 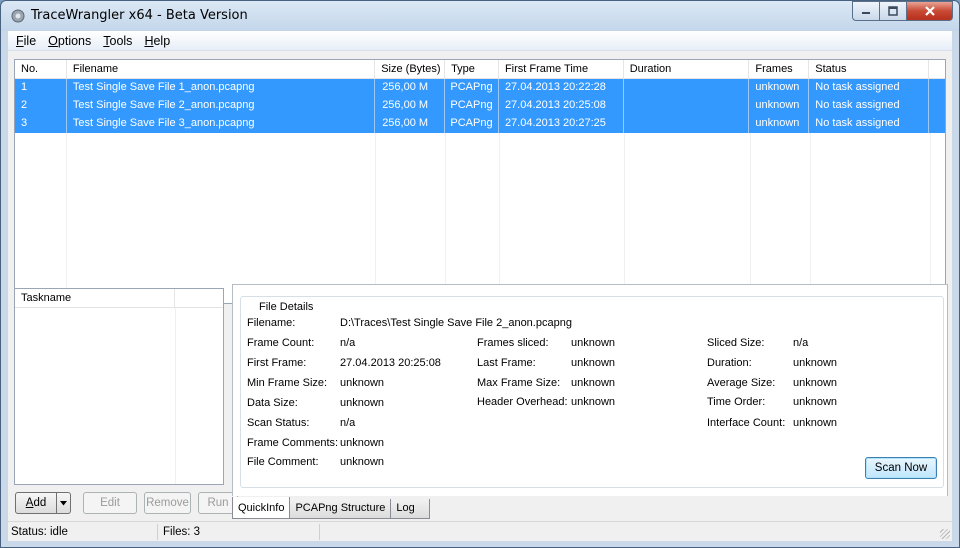 I want to click on cell-no: 3, so click(x=41, y=124).